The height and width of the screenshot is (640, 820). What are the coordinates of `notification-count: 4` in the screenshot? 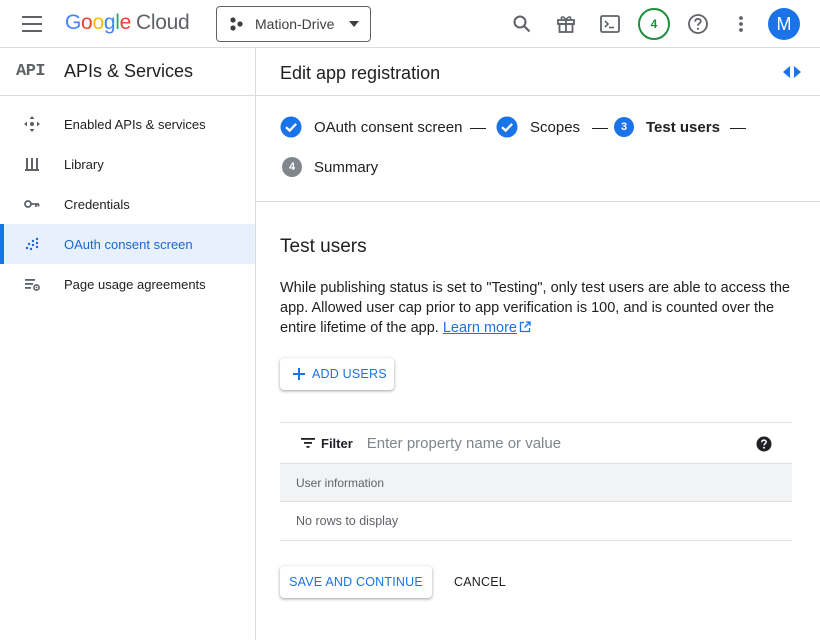 It's located at (654, 24).